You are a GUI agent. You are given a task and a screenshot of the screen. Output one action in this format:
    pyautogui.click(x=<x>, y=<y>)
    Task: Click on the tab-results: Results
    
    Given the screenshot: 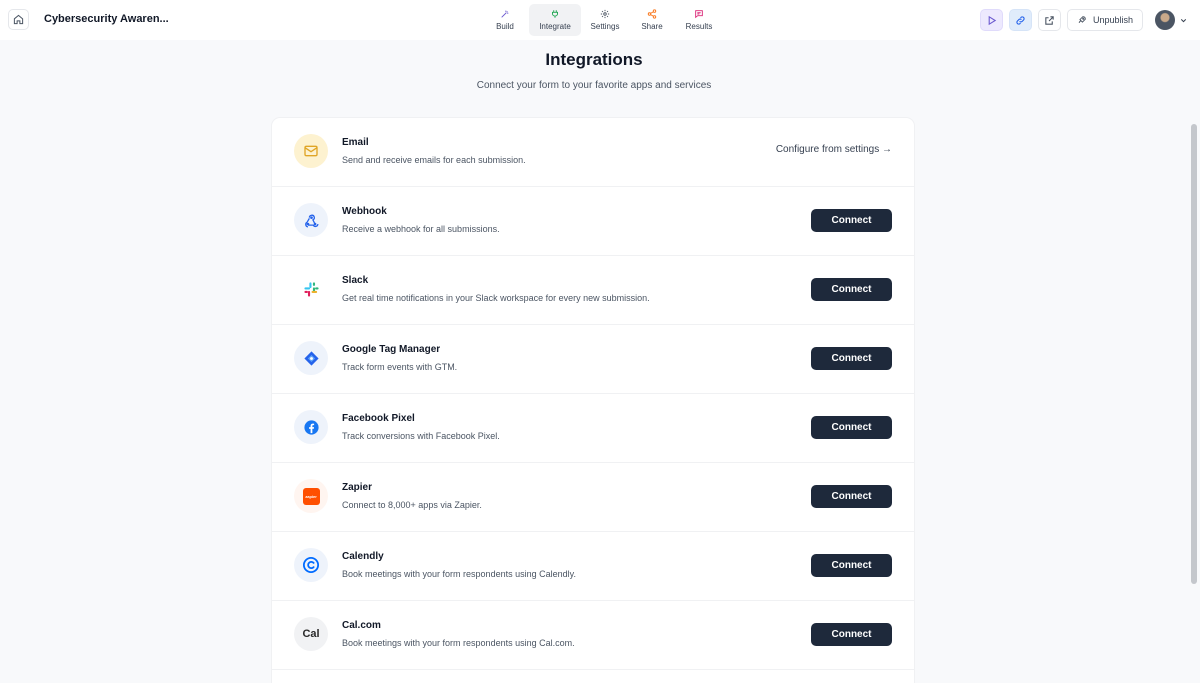 What is the action you would take?
    pyautogui.click(x=699, y=20)
    